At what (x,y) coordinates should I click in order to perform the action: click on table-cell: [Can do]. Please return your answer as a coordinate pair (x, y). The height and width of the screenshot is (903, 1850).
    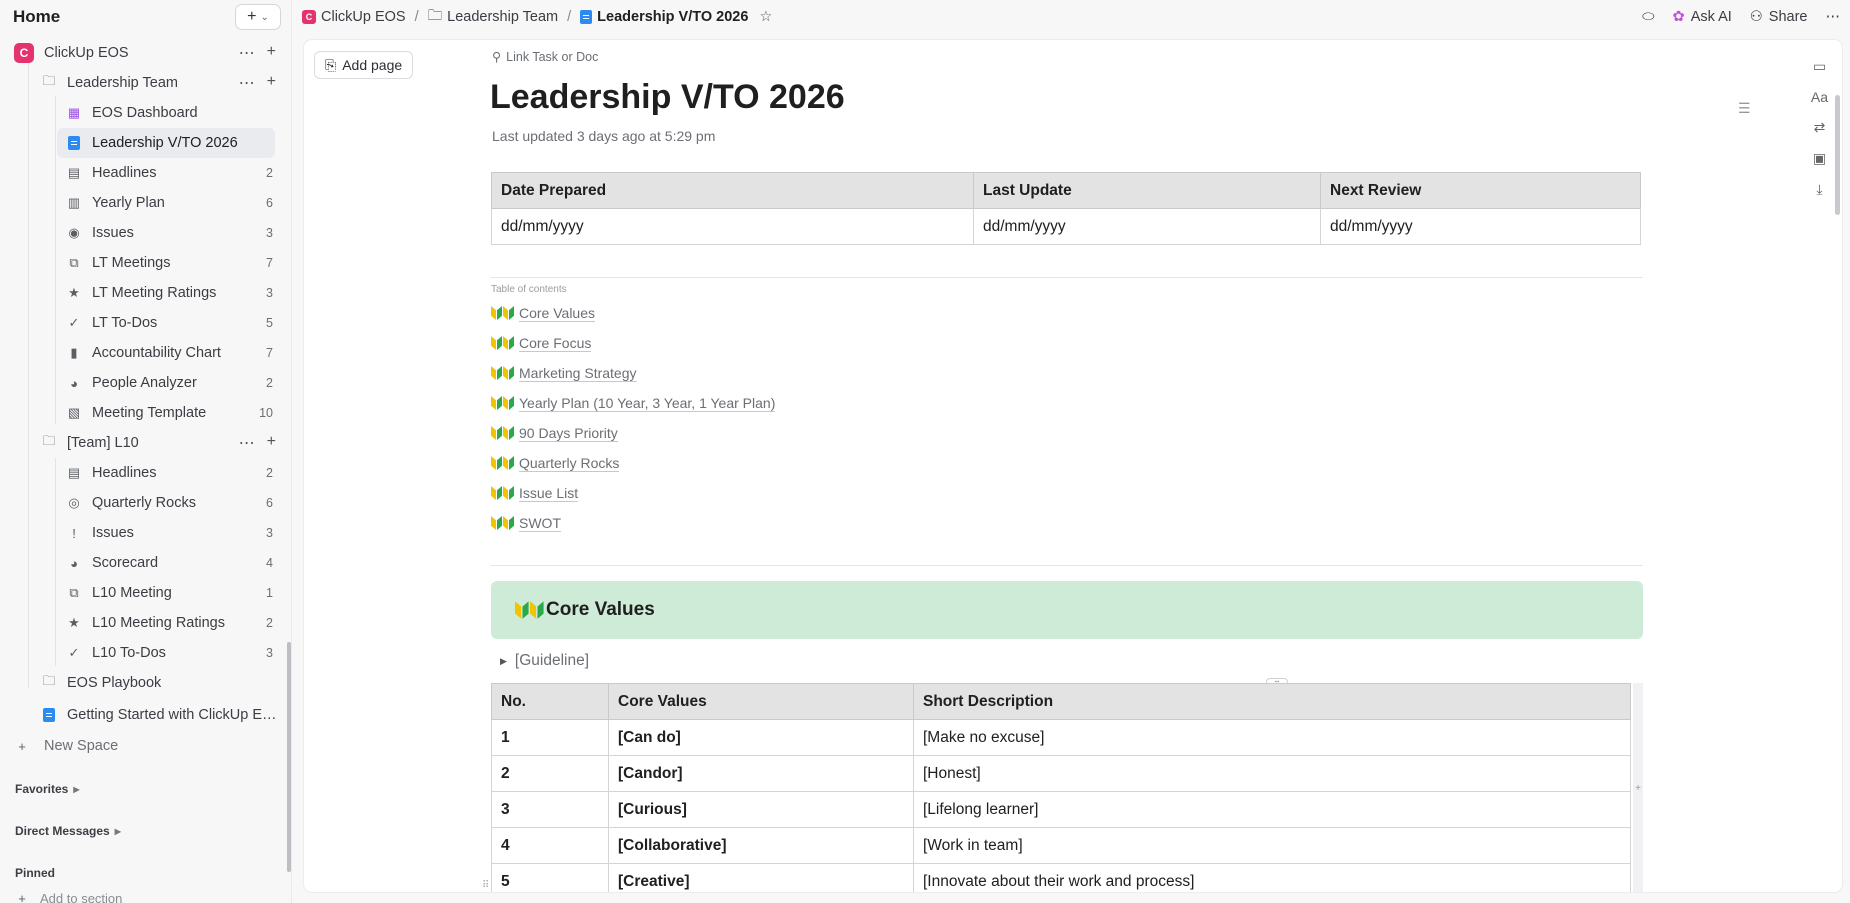
    Looking at the image, I should click on (761, 737).